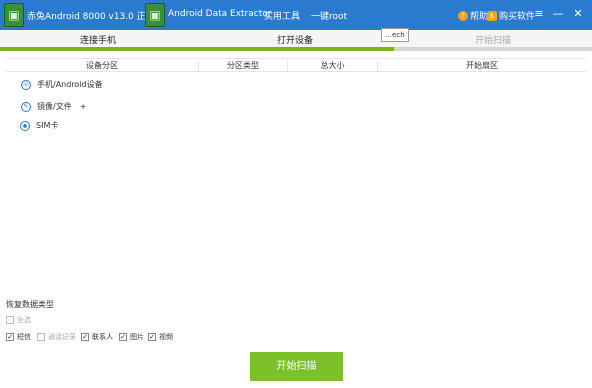 The width and height of the screenshot is (592, 388). I want to click on checkbox-call-log: 通话记录, so click(56, 337).